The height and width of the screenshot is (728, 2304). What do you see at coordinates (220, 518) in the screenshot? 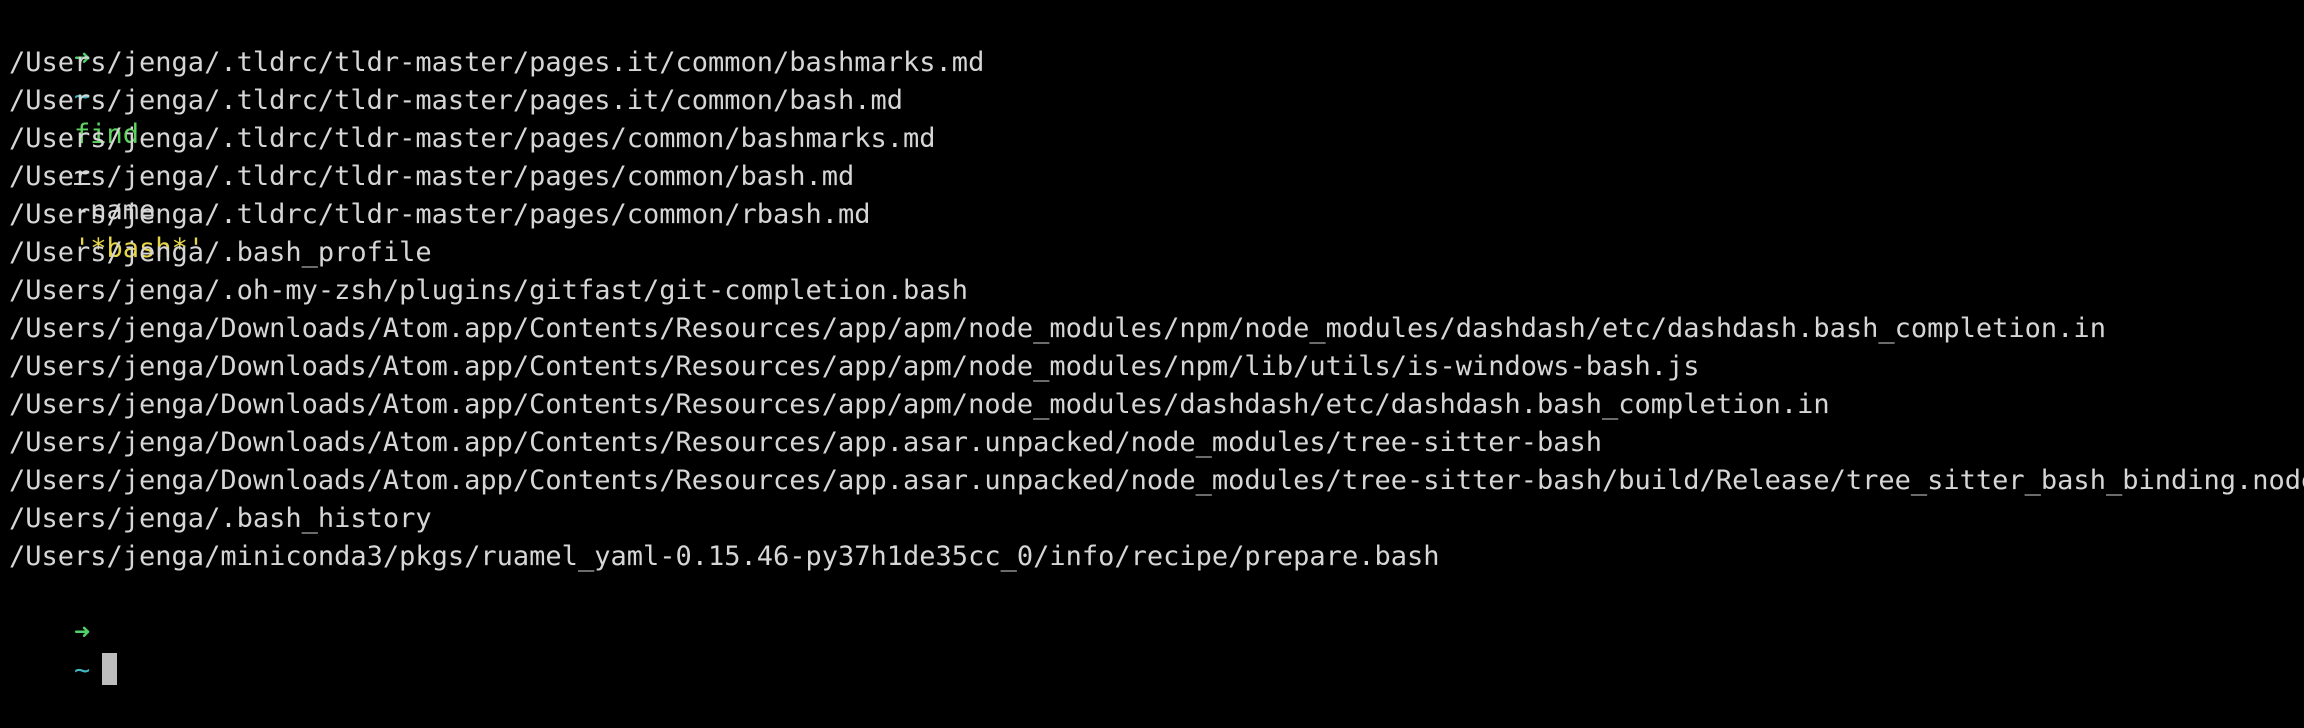
I see `output-line: /Users/jenga/.bash_history` at bounding box center [220, 518].